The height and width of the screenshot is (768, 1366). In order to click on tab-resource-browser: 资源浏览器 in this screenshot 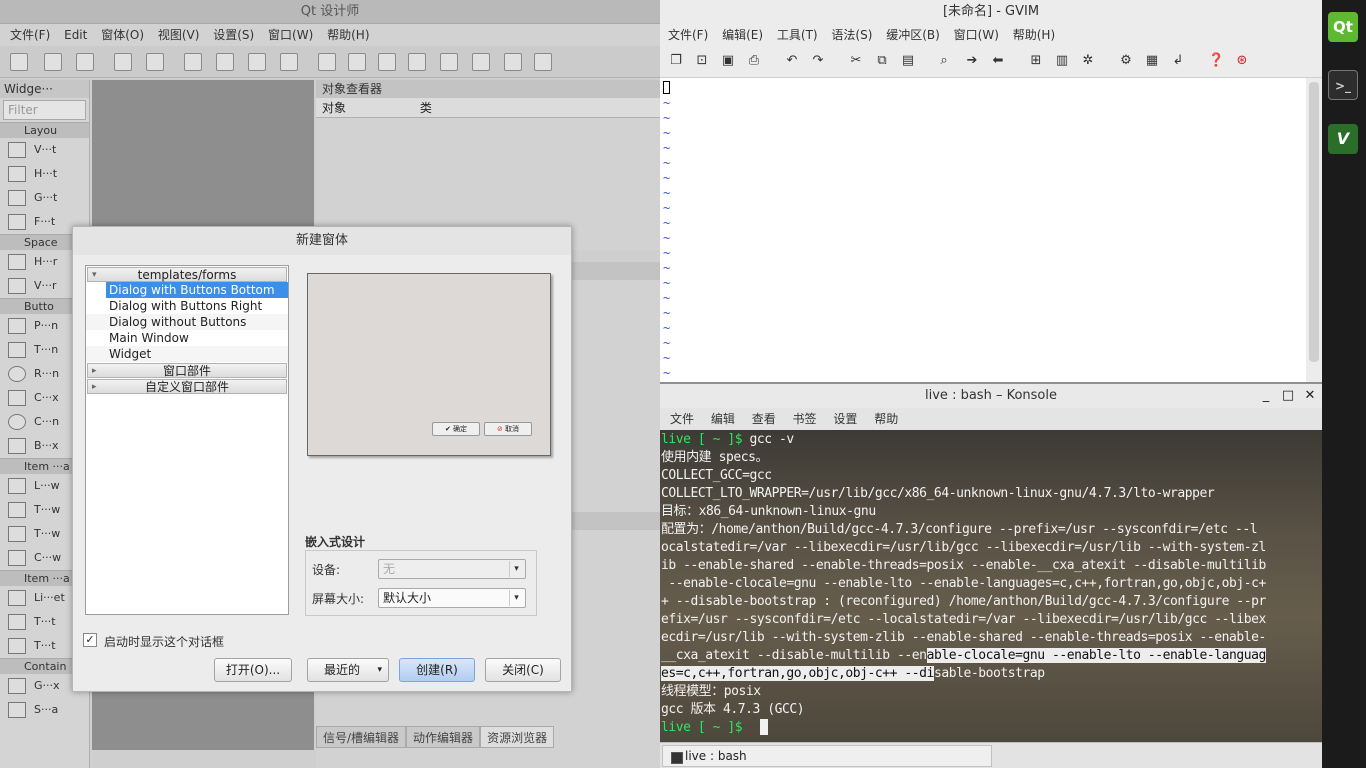, I will do `click(517, 737)`.